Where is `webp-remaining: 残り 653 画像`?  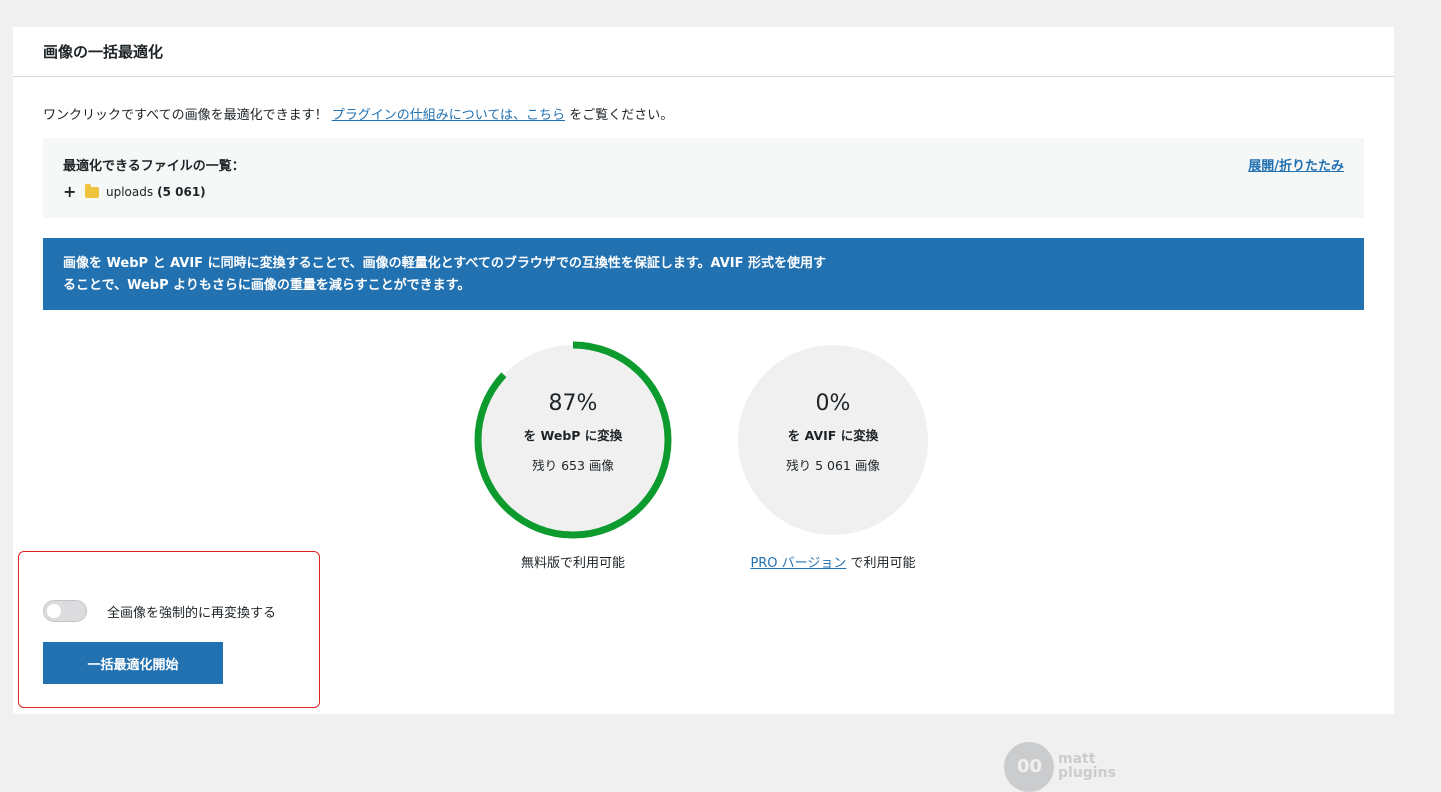 webp-remaining: 残り 653 画像 is located at coordinates (573, 465).